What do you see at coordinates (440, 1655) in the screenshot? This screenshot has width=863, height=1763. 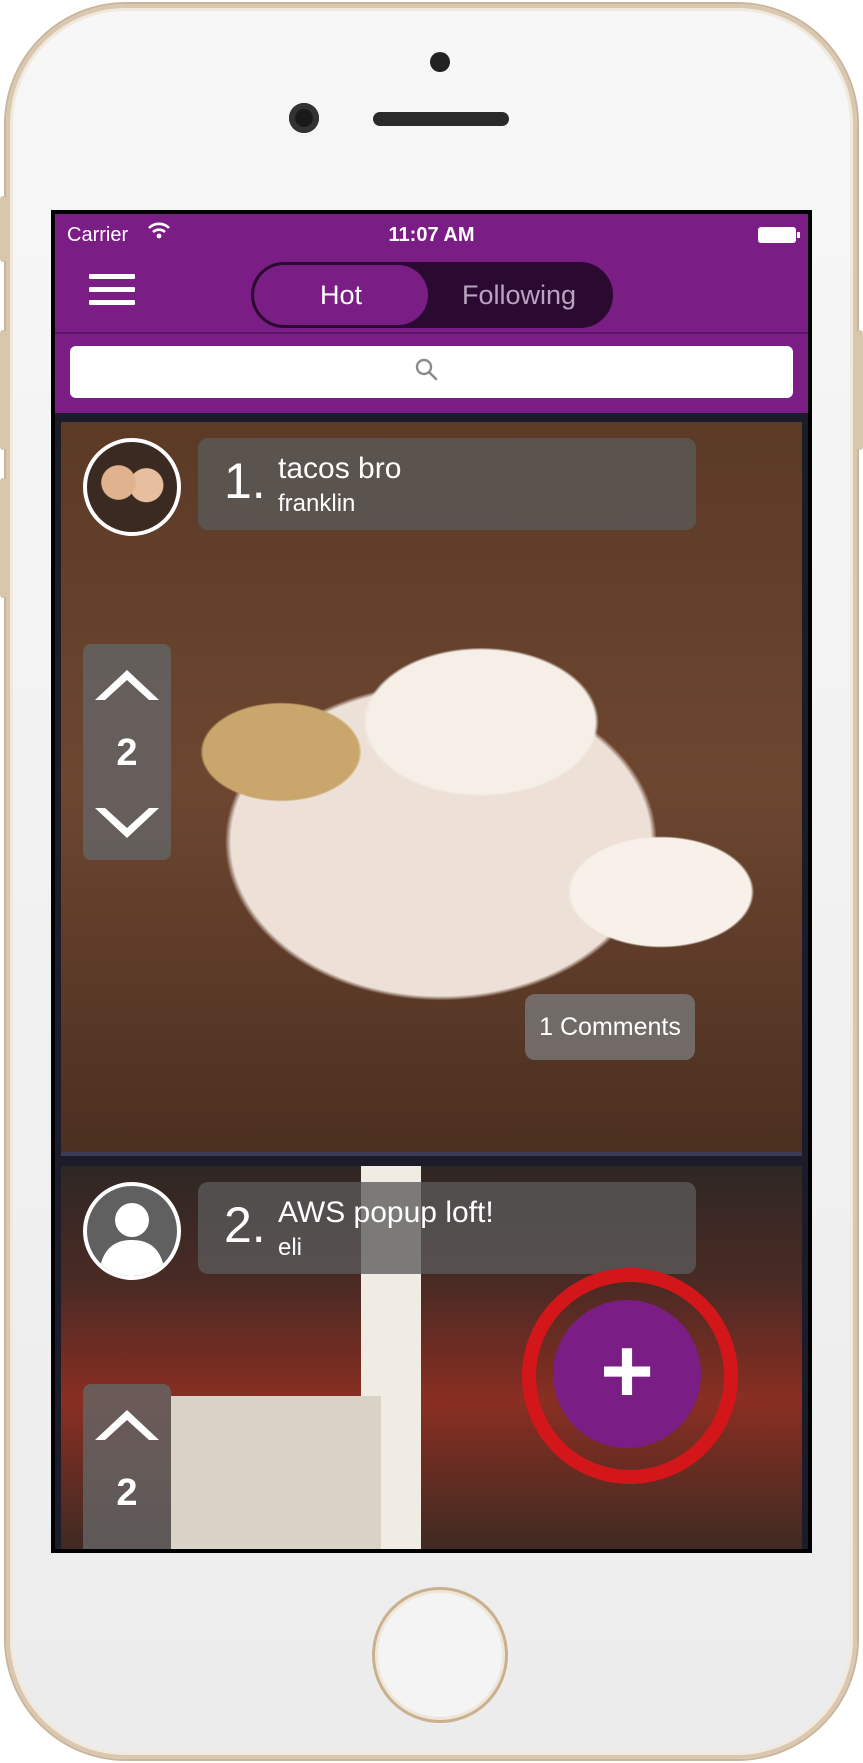 I see `home-button` at bounding box center [440, 1655].